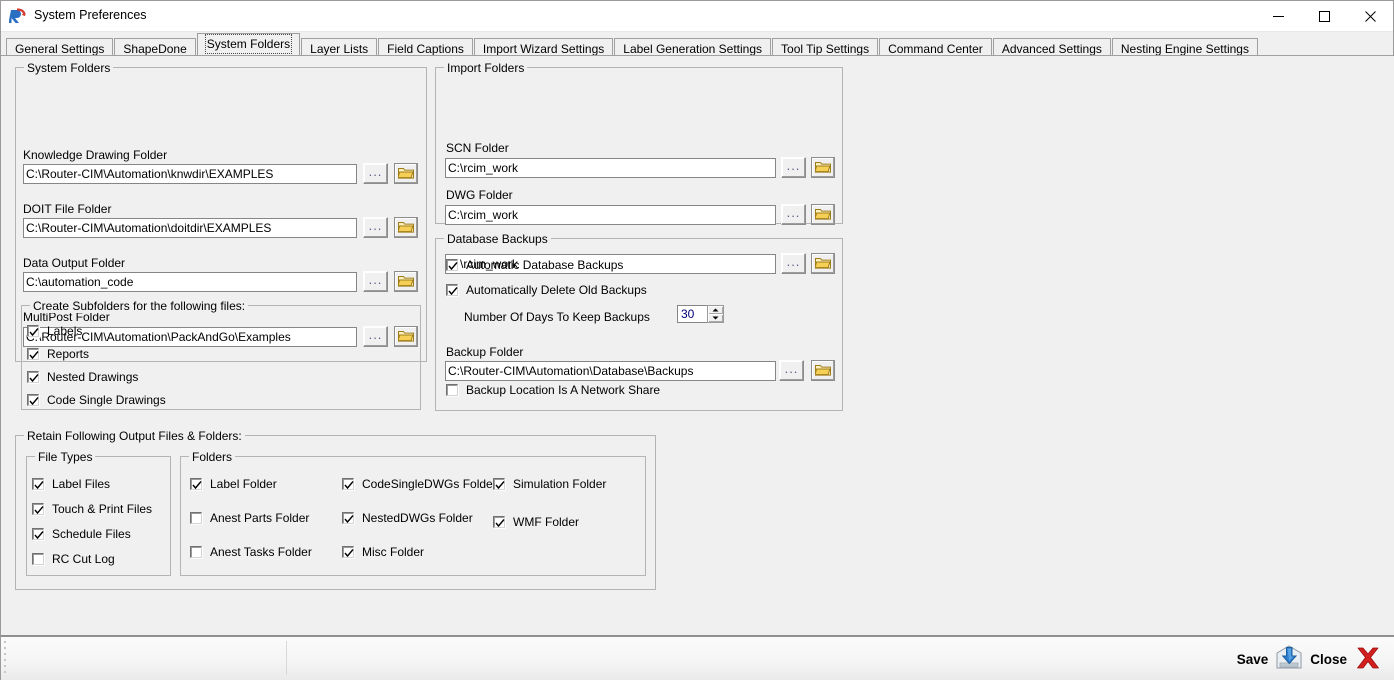 The width and height of the screenshot is (1394, 680). What do you see at coordinates (697, 657) in the screenshot?
I see `footer-bar: Save Close` at bounding box center [697, 657].